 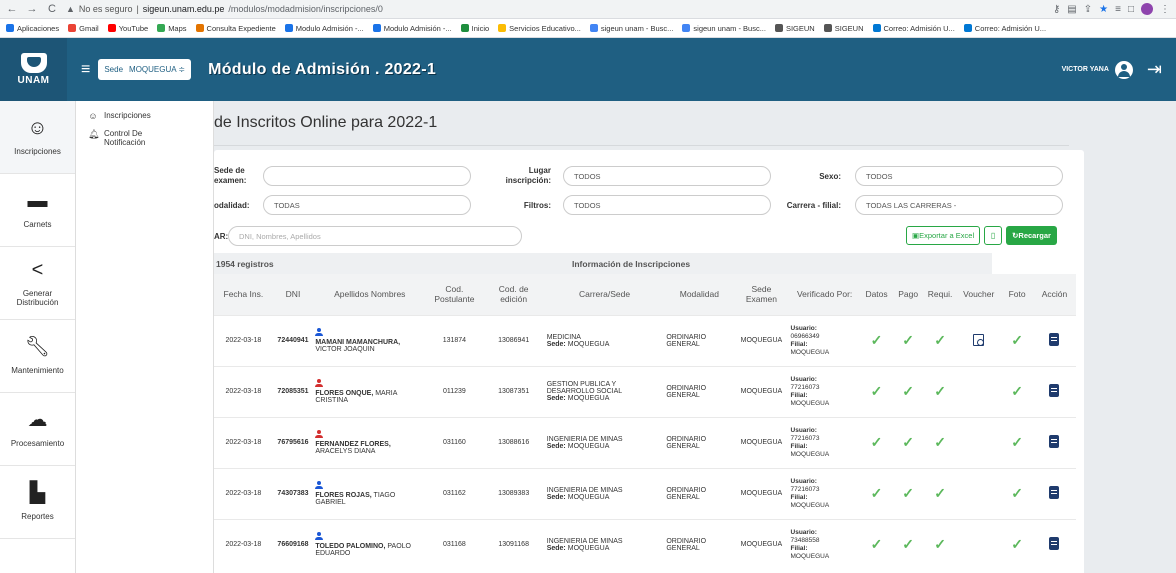 I want to click on window-icon: □, so click(x=1131, y=9).